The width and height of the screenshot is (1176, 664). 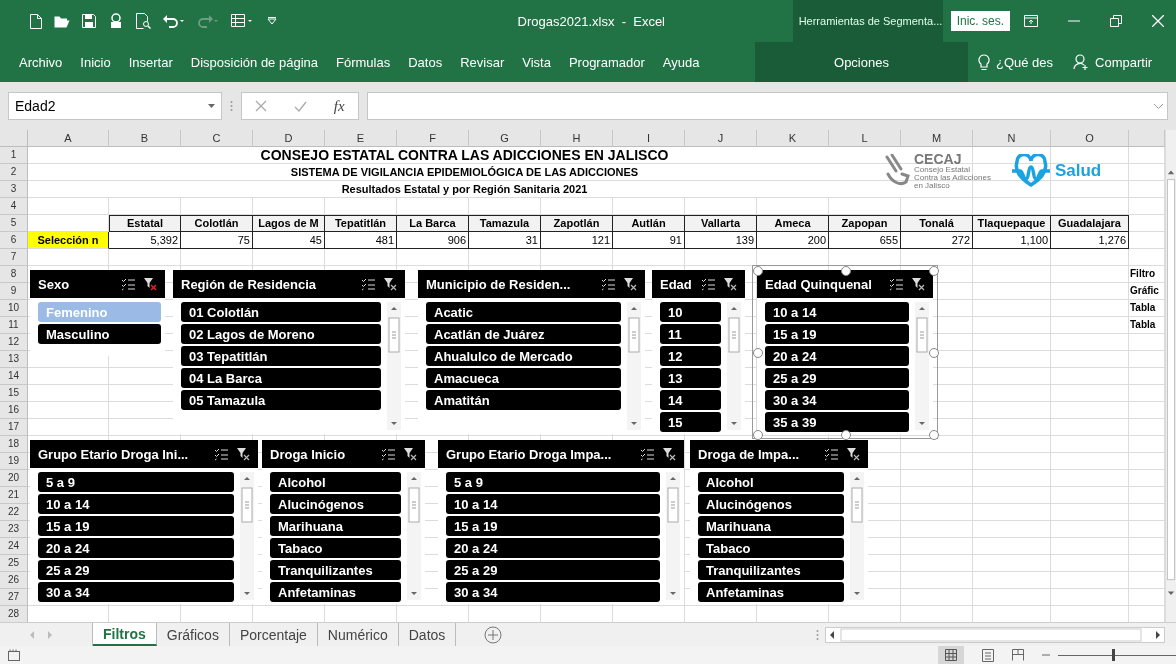 I want to click on slicer-item: Tabaco, so click(x=771, y=548).